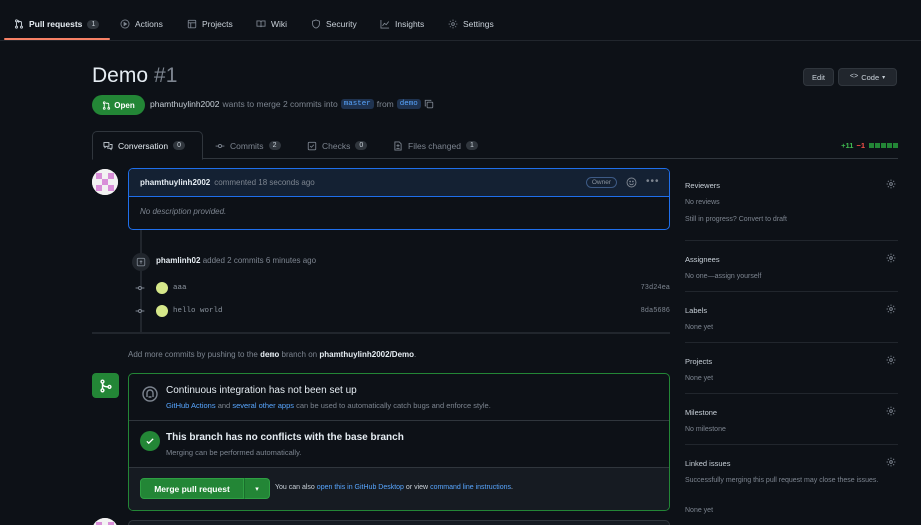 Image resolution: width=921 pixels, height=525 pixels. I want to click on nav-projects: Projects, so click(210, 24).